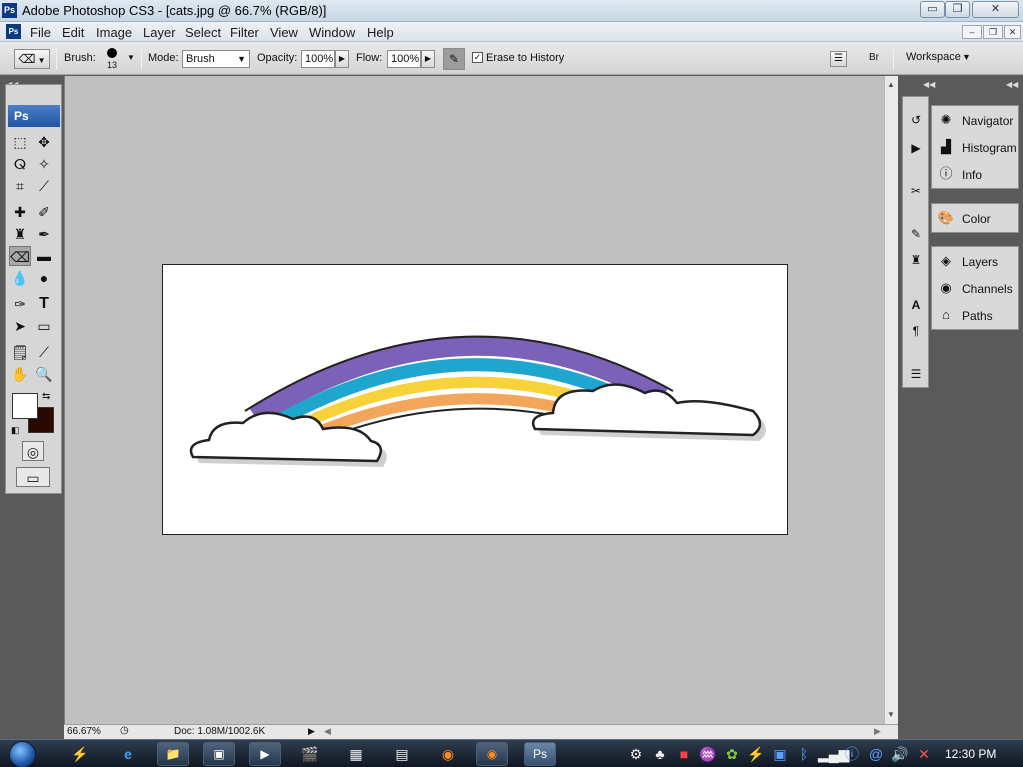  Describe the element at coordinates (318, 59) in the screenshot. I see `opacity-input: 100%` at that location.